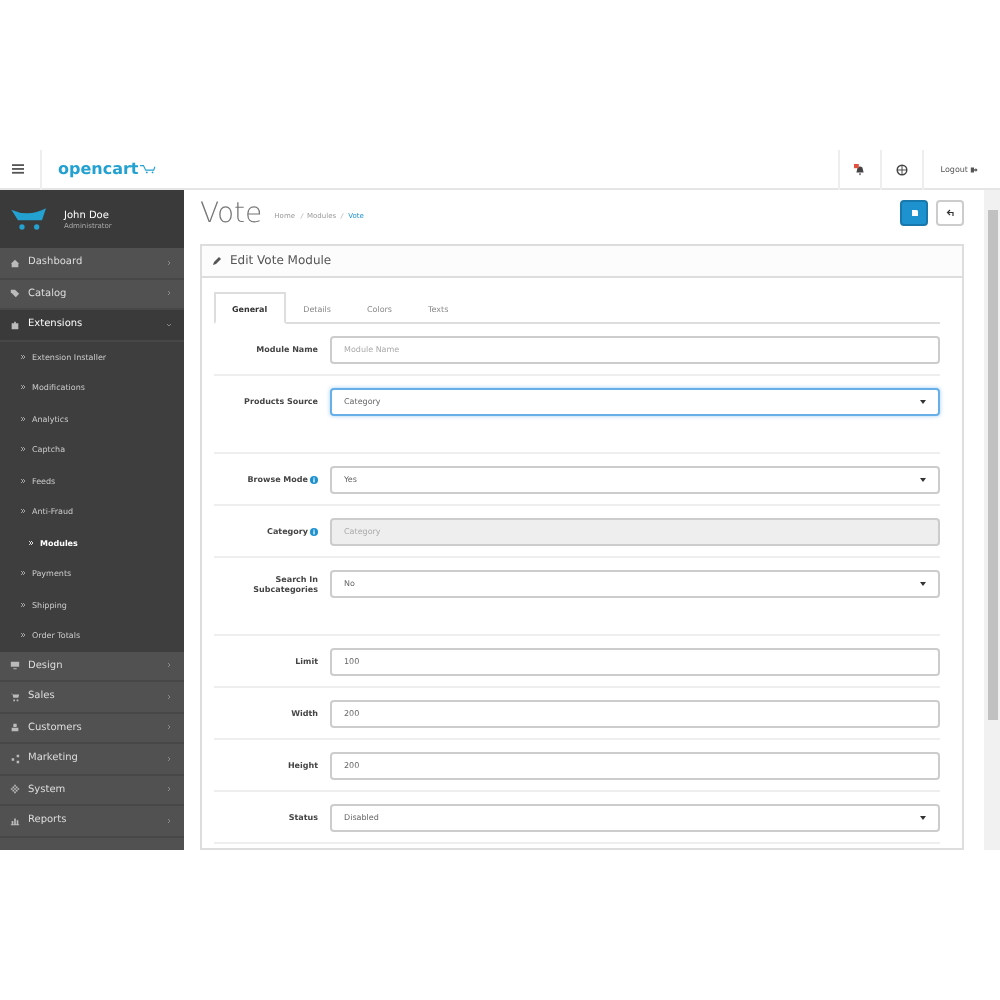 This screenshot has width=1000, height=1000. What do you see at coordinates (15, 324) in the screenshot?
I see `puzzle-icon` at bounding box center [15, 324].